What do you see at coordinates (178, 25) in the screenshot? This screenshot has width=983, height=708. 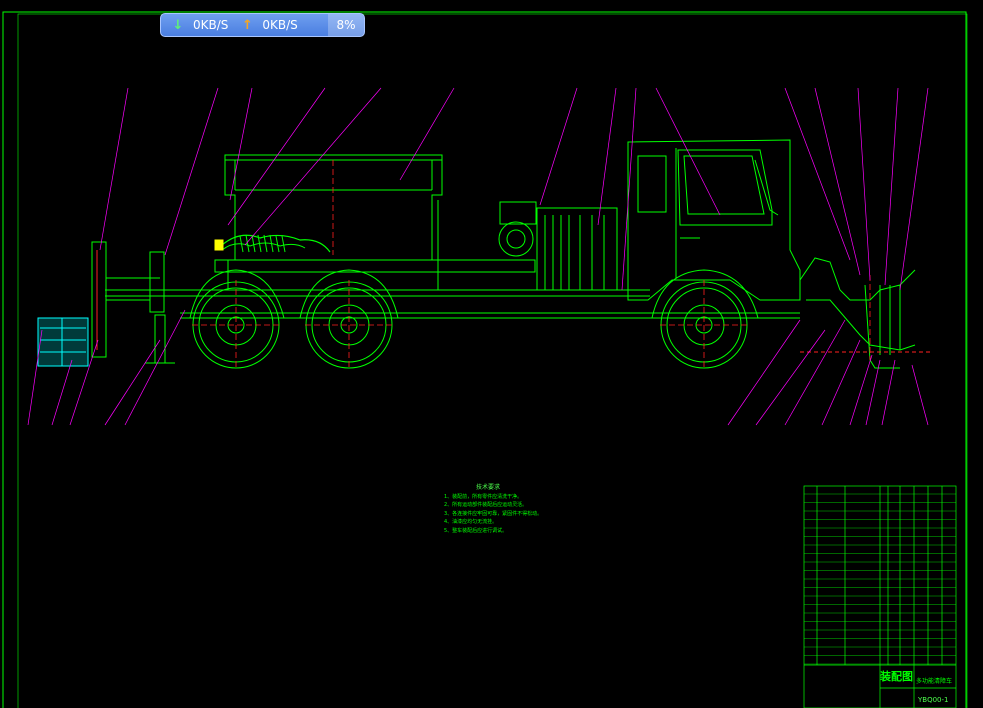 I see `download-arrow-icon: ↓` at bounding box center [178, 25].